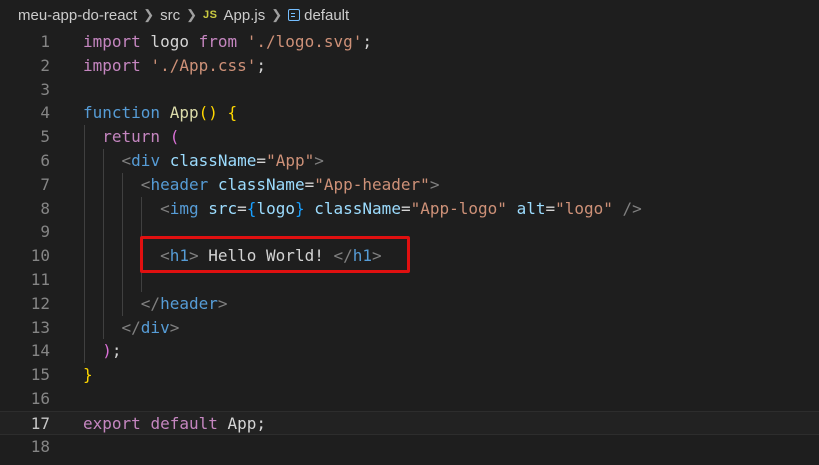 The height and width of the screenshot is (465, 819). I want to click on code-line: 2 import './App.css';, so click(409, 66).